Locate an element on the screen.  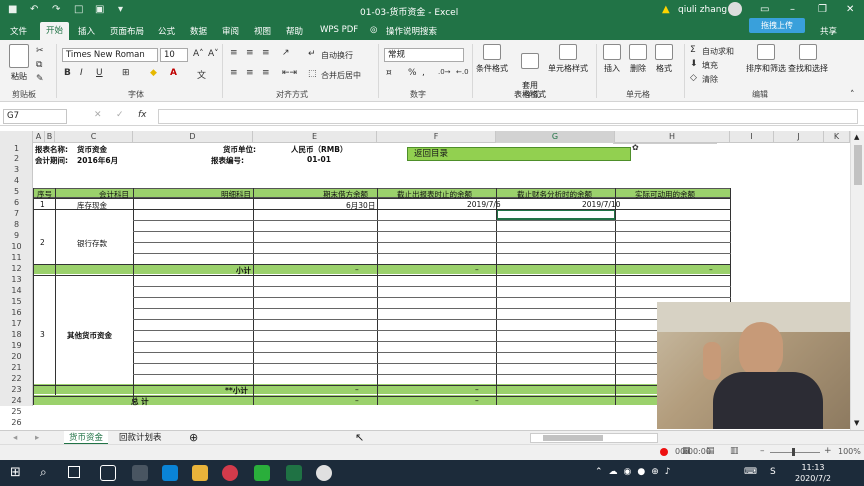
tab-wps-pdf: WPS PDF is located at coordinates (339, 30).